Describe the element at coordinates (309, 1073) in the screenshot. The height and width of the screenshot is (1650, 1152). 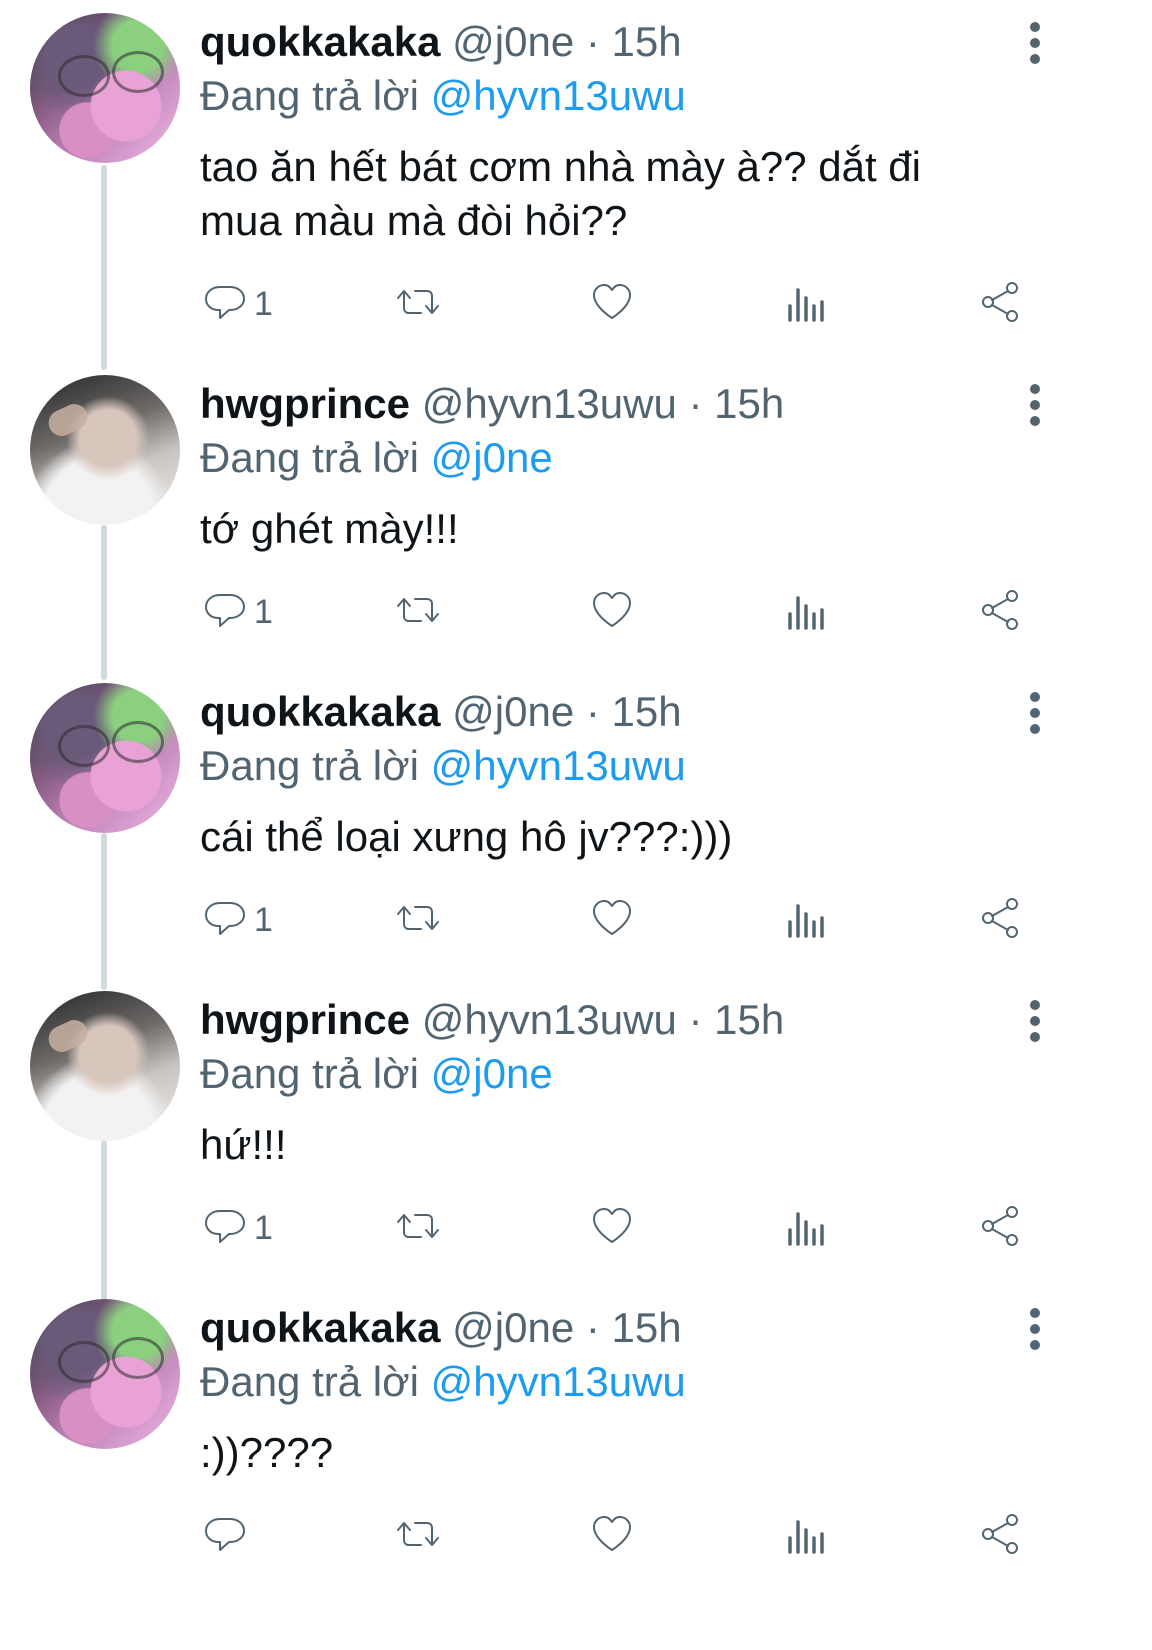
I see `replying-to-label: Đang trả lời` at that location.